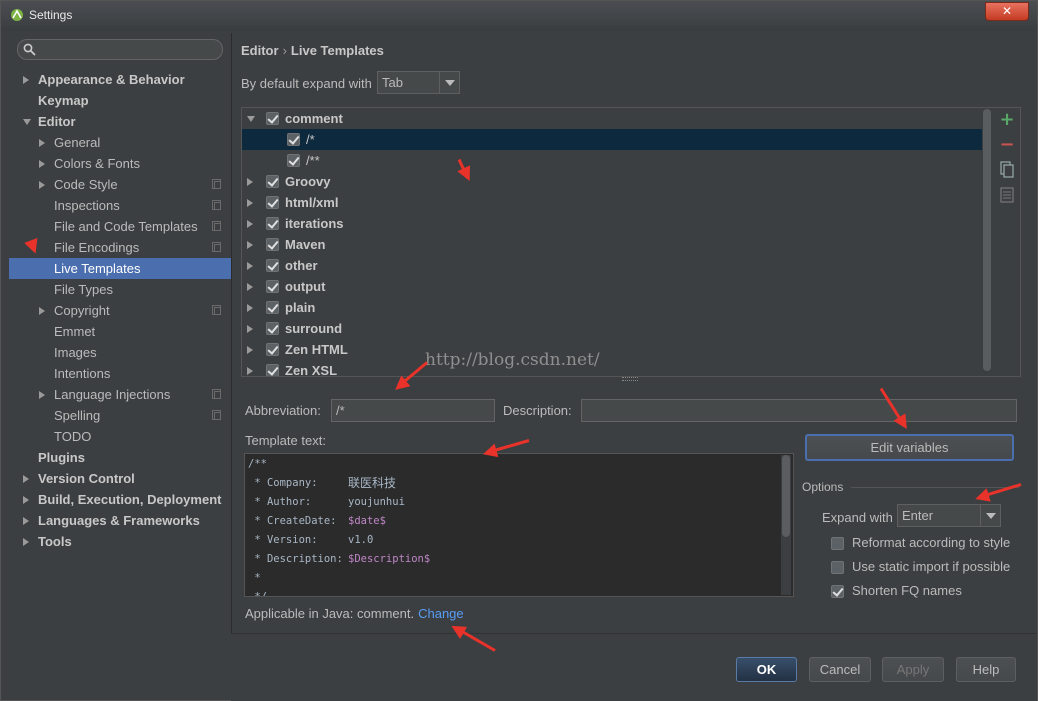 This screenshot has width=1038, height=701. I want to click on description-input, so click(799, 410).